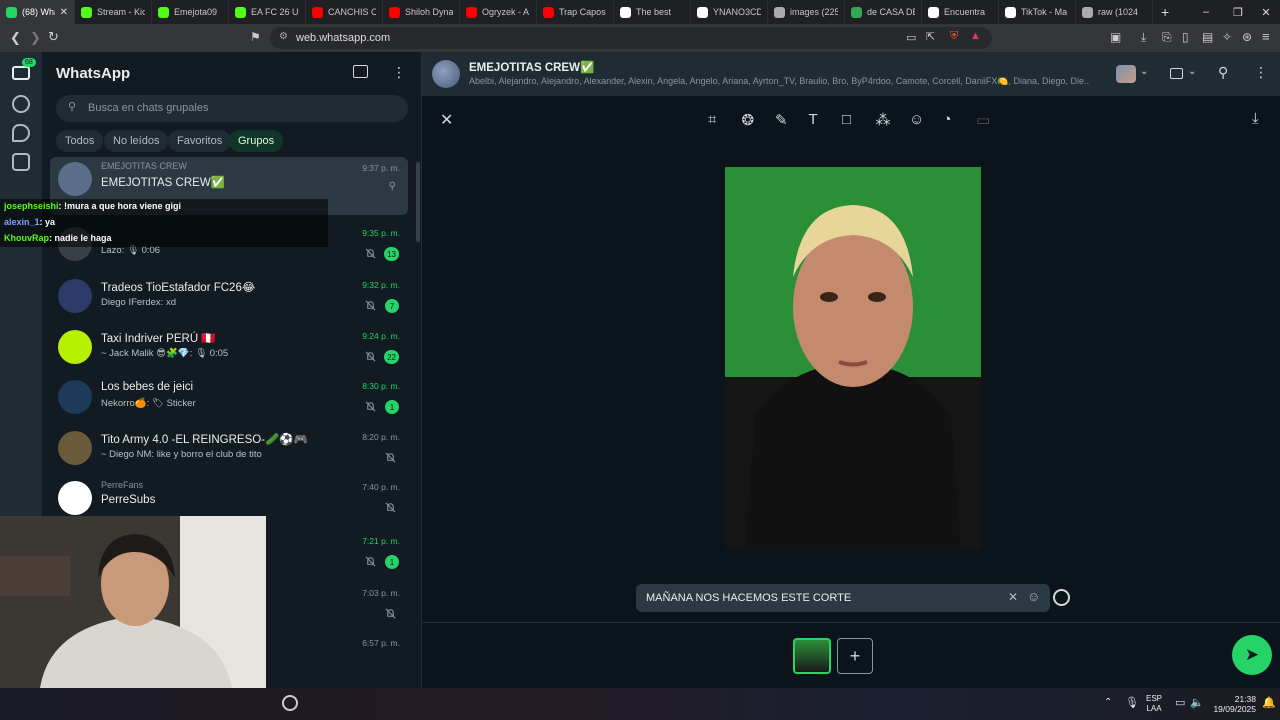 The image size is (1280, 720). Describe the element at coordinates (446, 120) in the screenshot. I see `close-icon: ✕` at that location.